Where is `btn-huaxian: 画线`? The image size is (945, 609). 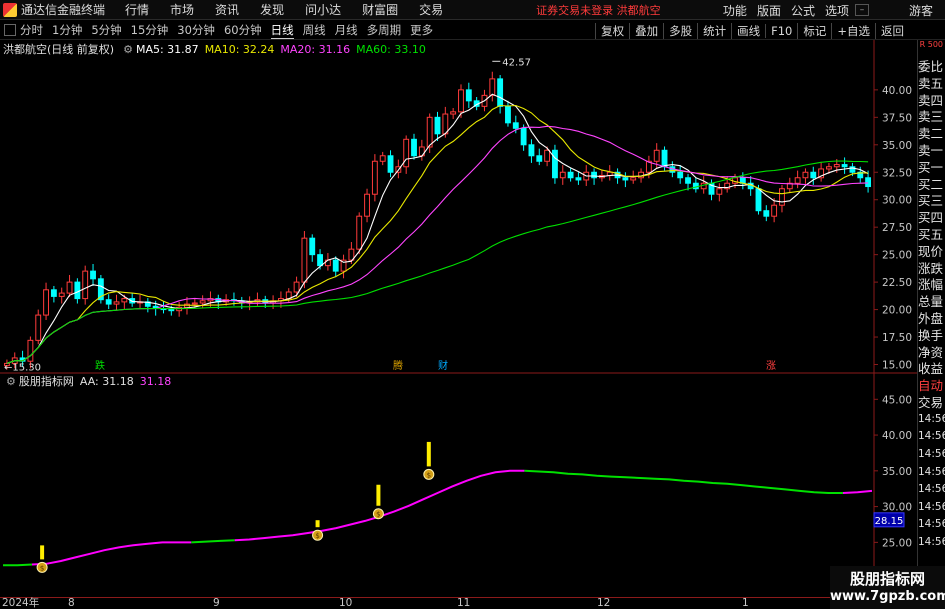
btn-huaxian: 画线 is located at coordinates (748, 30).